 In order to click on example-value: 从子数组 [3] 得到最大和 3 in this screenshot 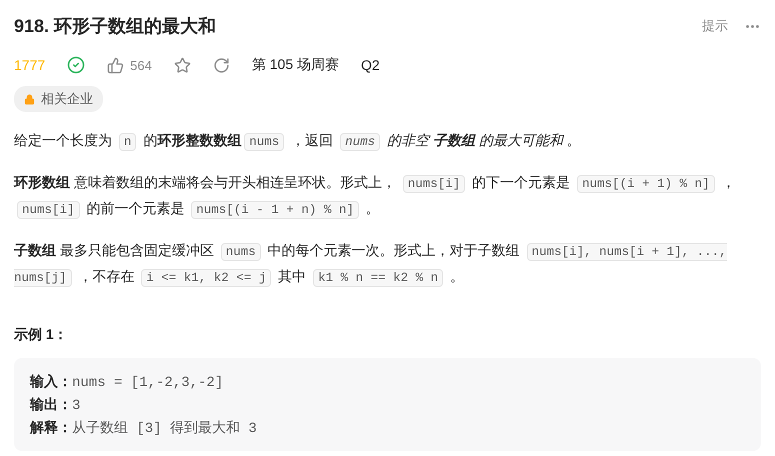, I will do `click(164, 429)`.